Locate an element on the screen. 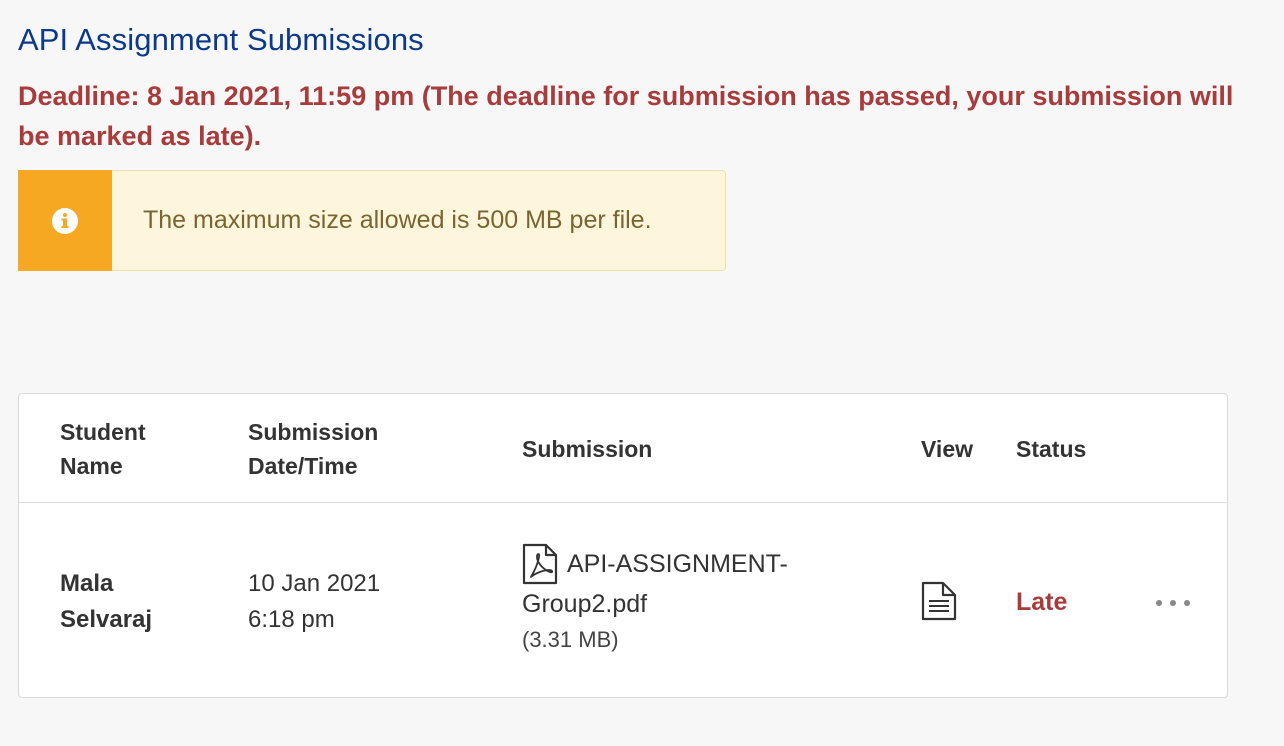 This screenshot has height=746, width=1284. more-options-button is located at coordinates (1173, 603).